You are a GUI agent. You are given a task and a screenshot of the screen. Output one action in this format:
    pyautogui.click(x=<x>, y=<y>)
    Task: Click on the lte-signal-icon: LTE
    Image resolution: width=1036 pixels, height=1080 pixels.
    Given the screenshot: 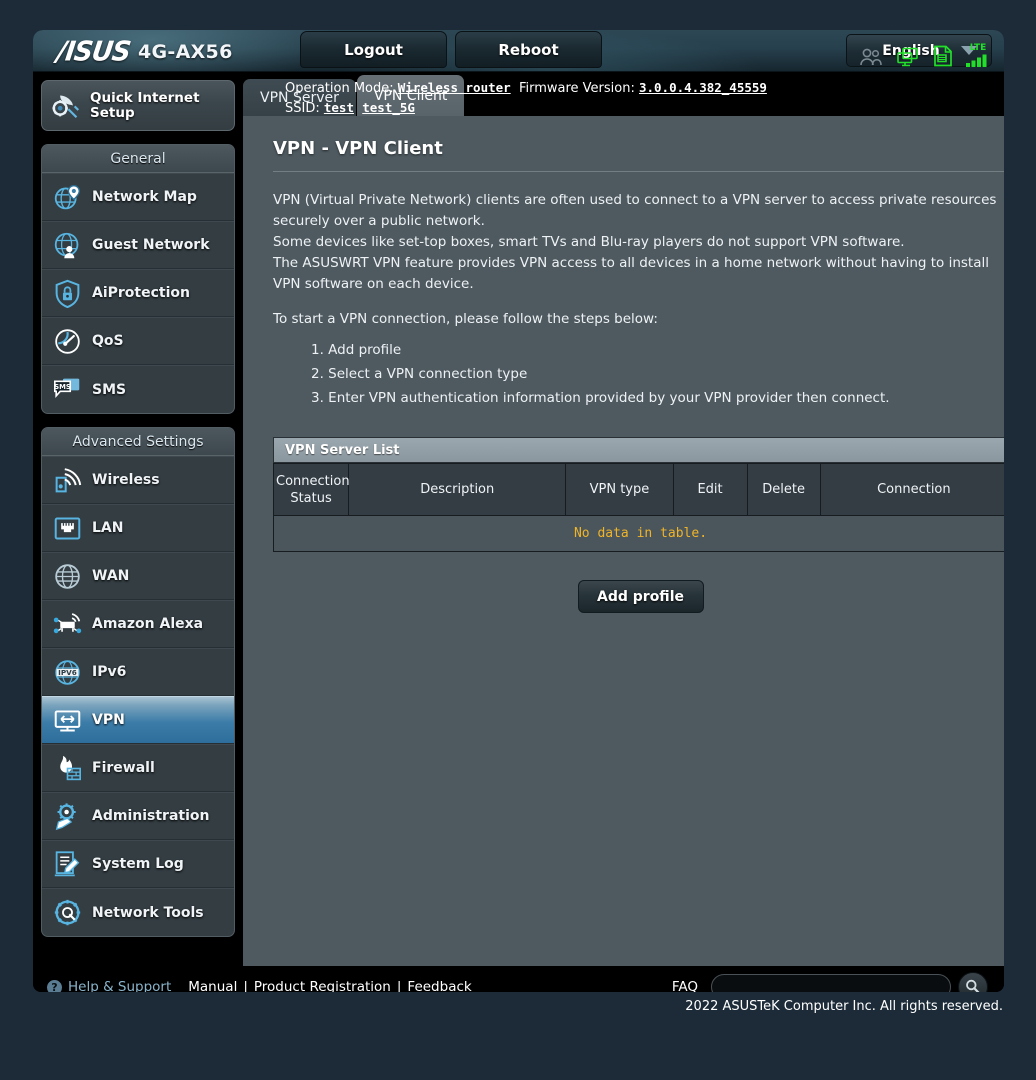 What is the action you would take?
    pyautogui.click(x=978, y=55)
    